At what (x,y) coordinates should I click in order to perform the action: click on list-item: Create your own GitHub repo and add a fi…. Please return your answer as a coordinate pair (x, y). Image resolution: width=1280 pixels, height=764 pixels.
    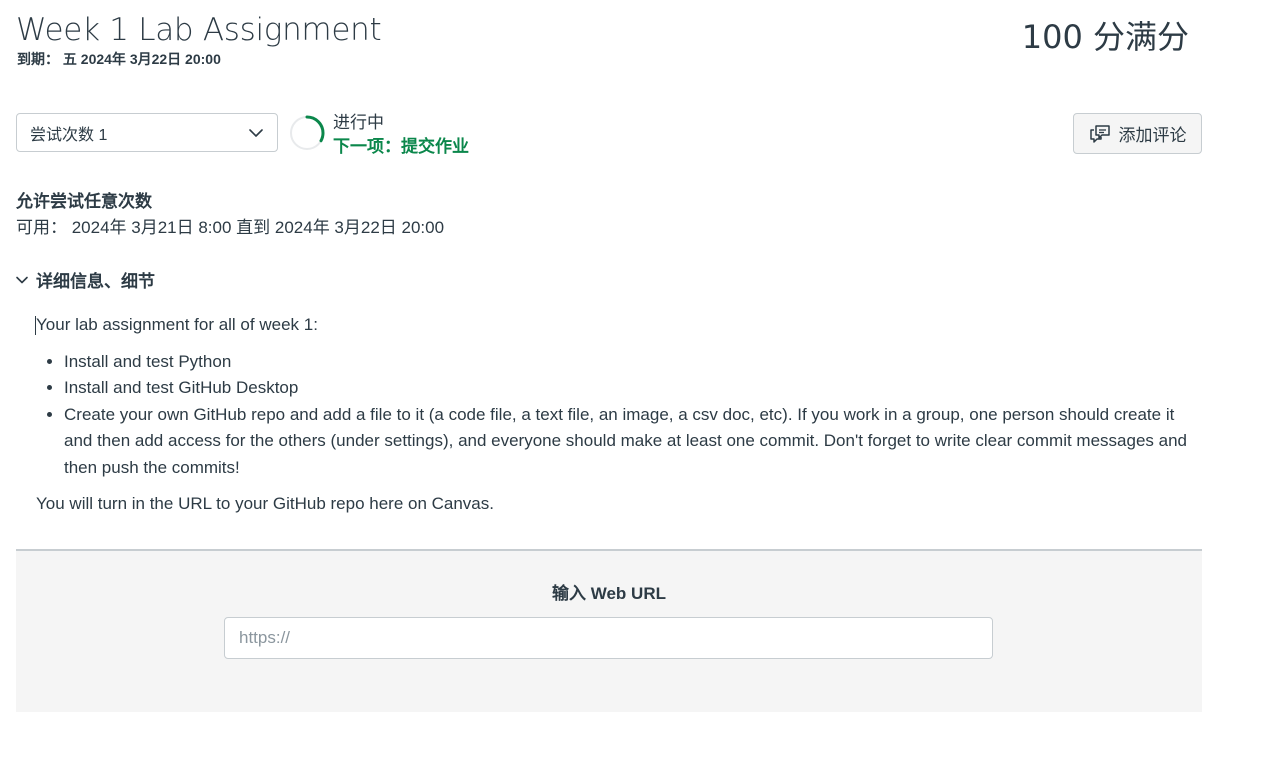
    Looking at the image, I should click on (635, 442).